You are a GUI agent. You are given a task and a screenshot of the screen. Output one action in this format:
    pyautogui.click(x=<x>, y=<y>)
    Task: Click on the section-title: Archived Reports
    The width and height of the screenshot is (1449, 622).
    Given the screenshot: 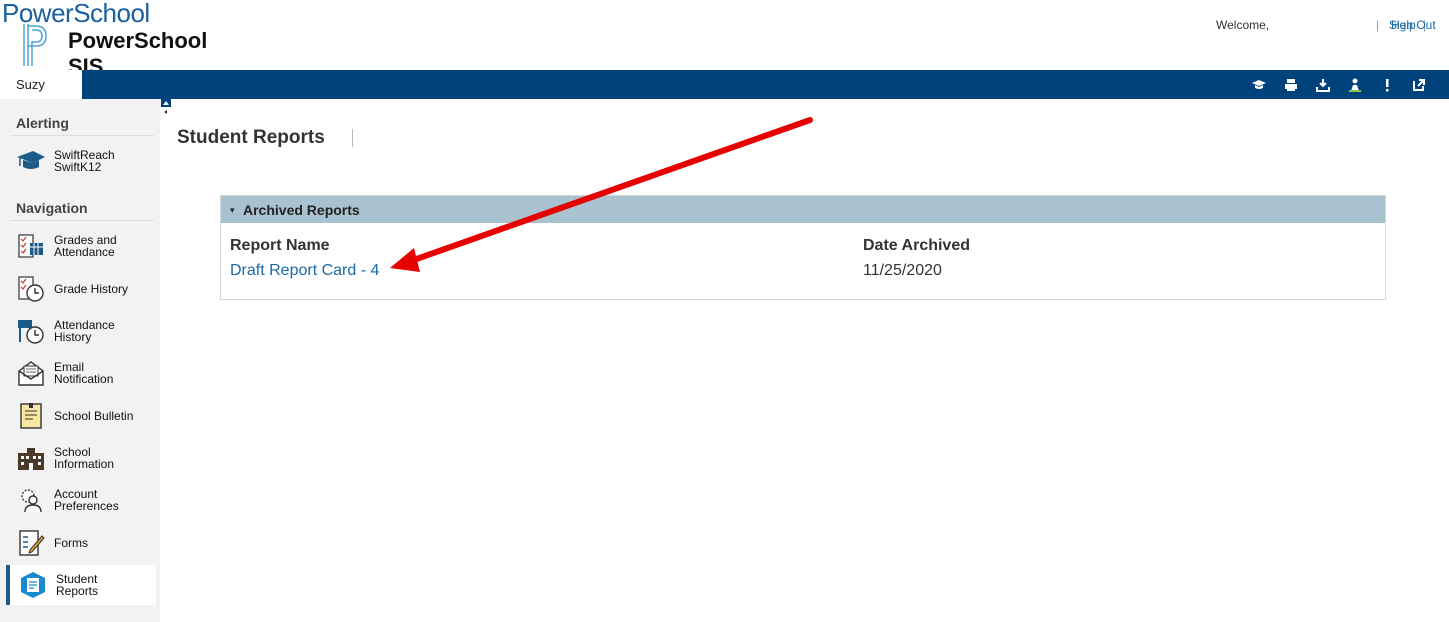 What is the action you would take?
    pyautogui.click(x=301, y=210)
    